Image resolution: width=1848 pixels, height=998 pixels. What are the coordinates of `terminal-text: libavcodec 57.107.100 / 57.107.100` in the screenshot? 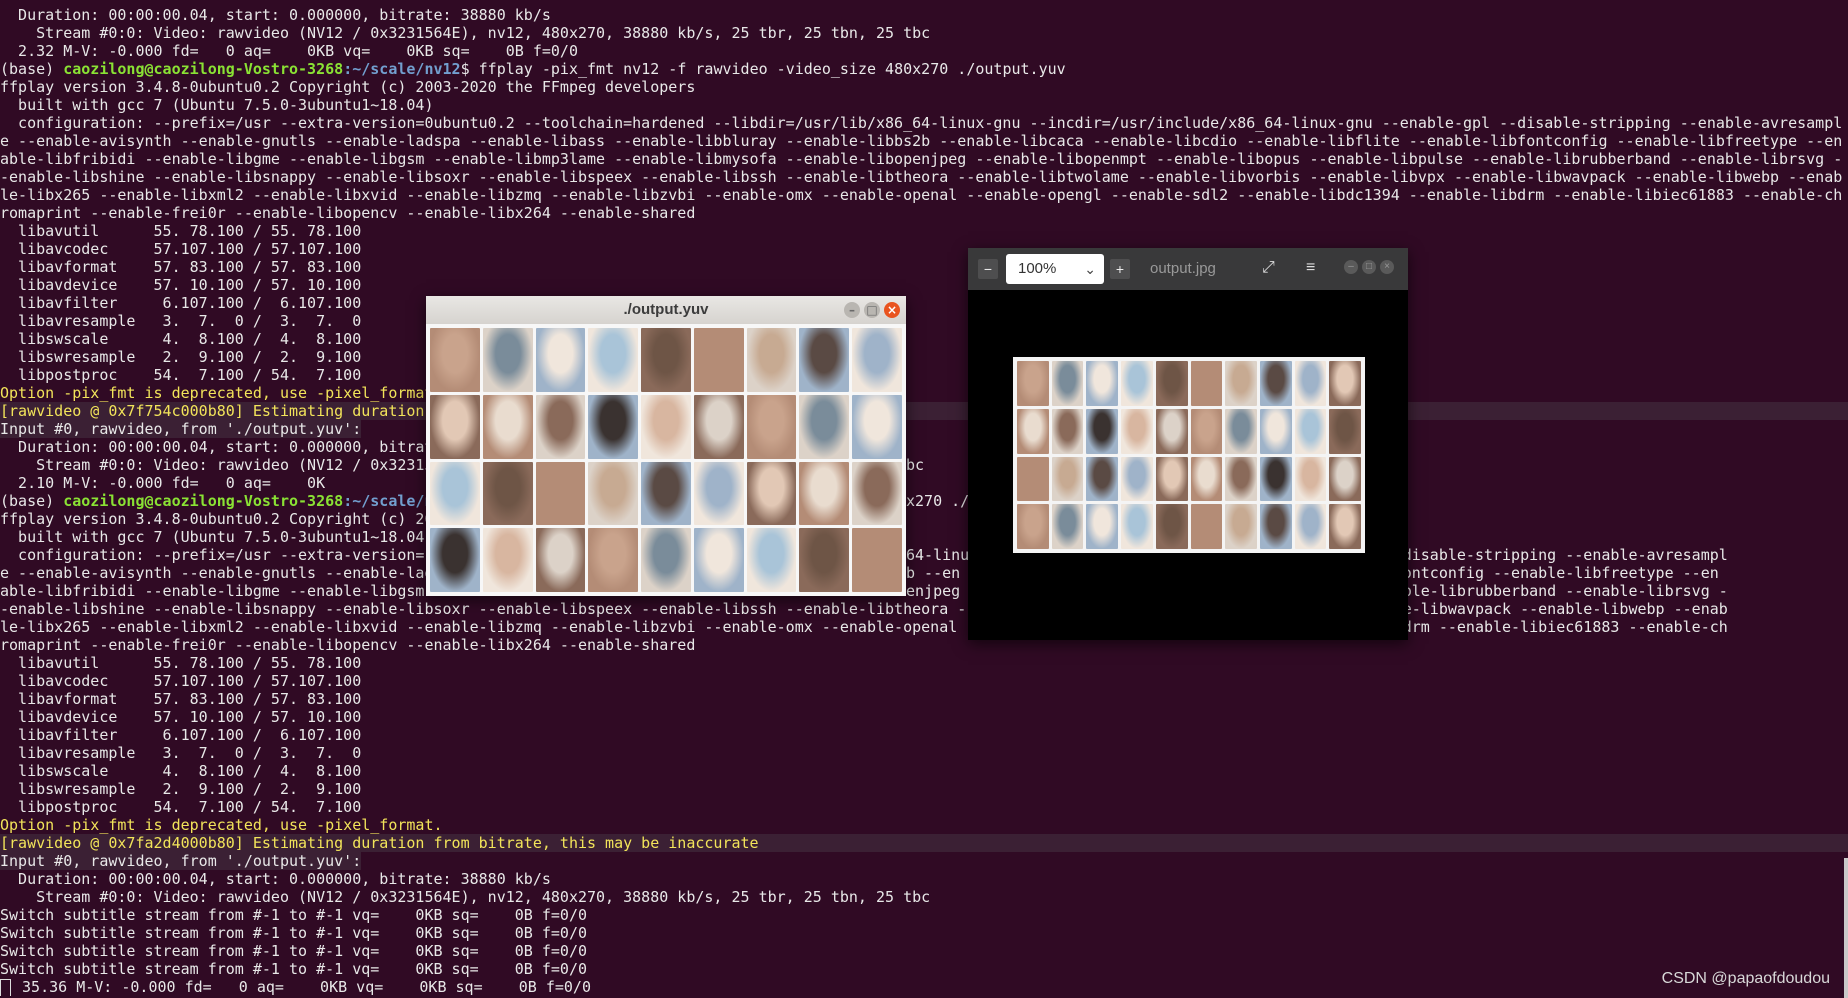 It's located at (181, 681).